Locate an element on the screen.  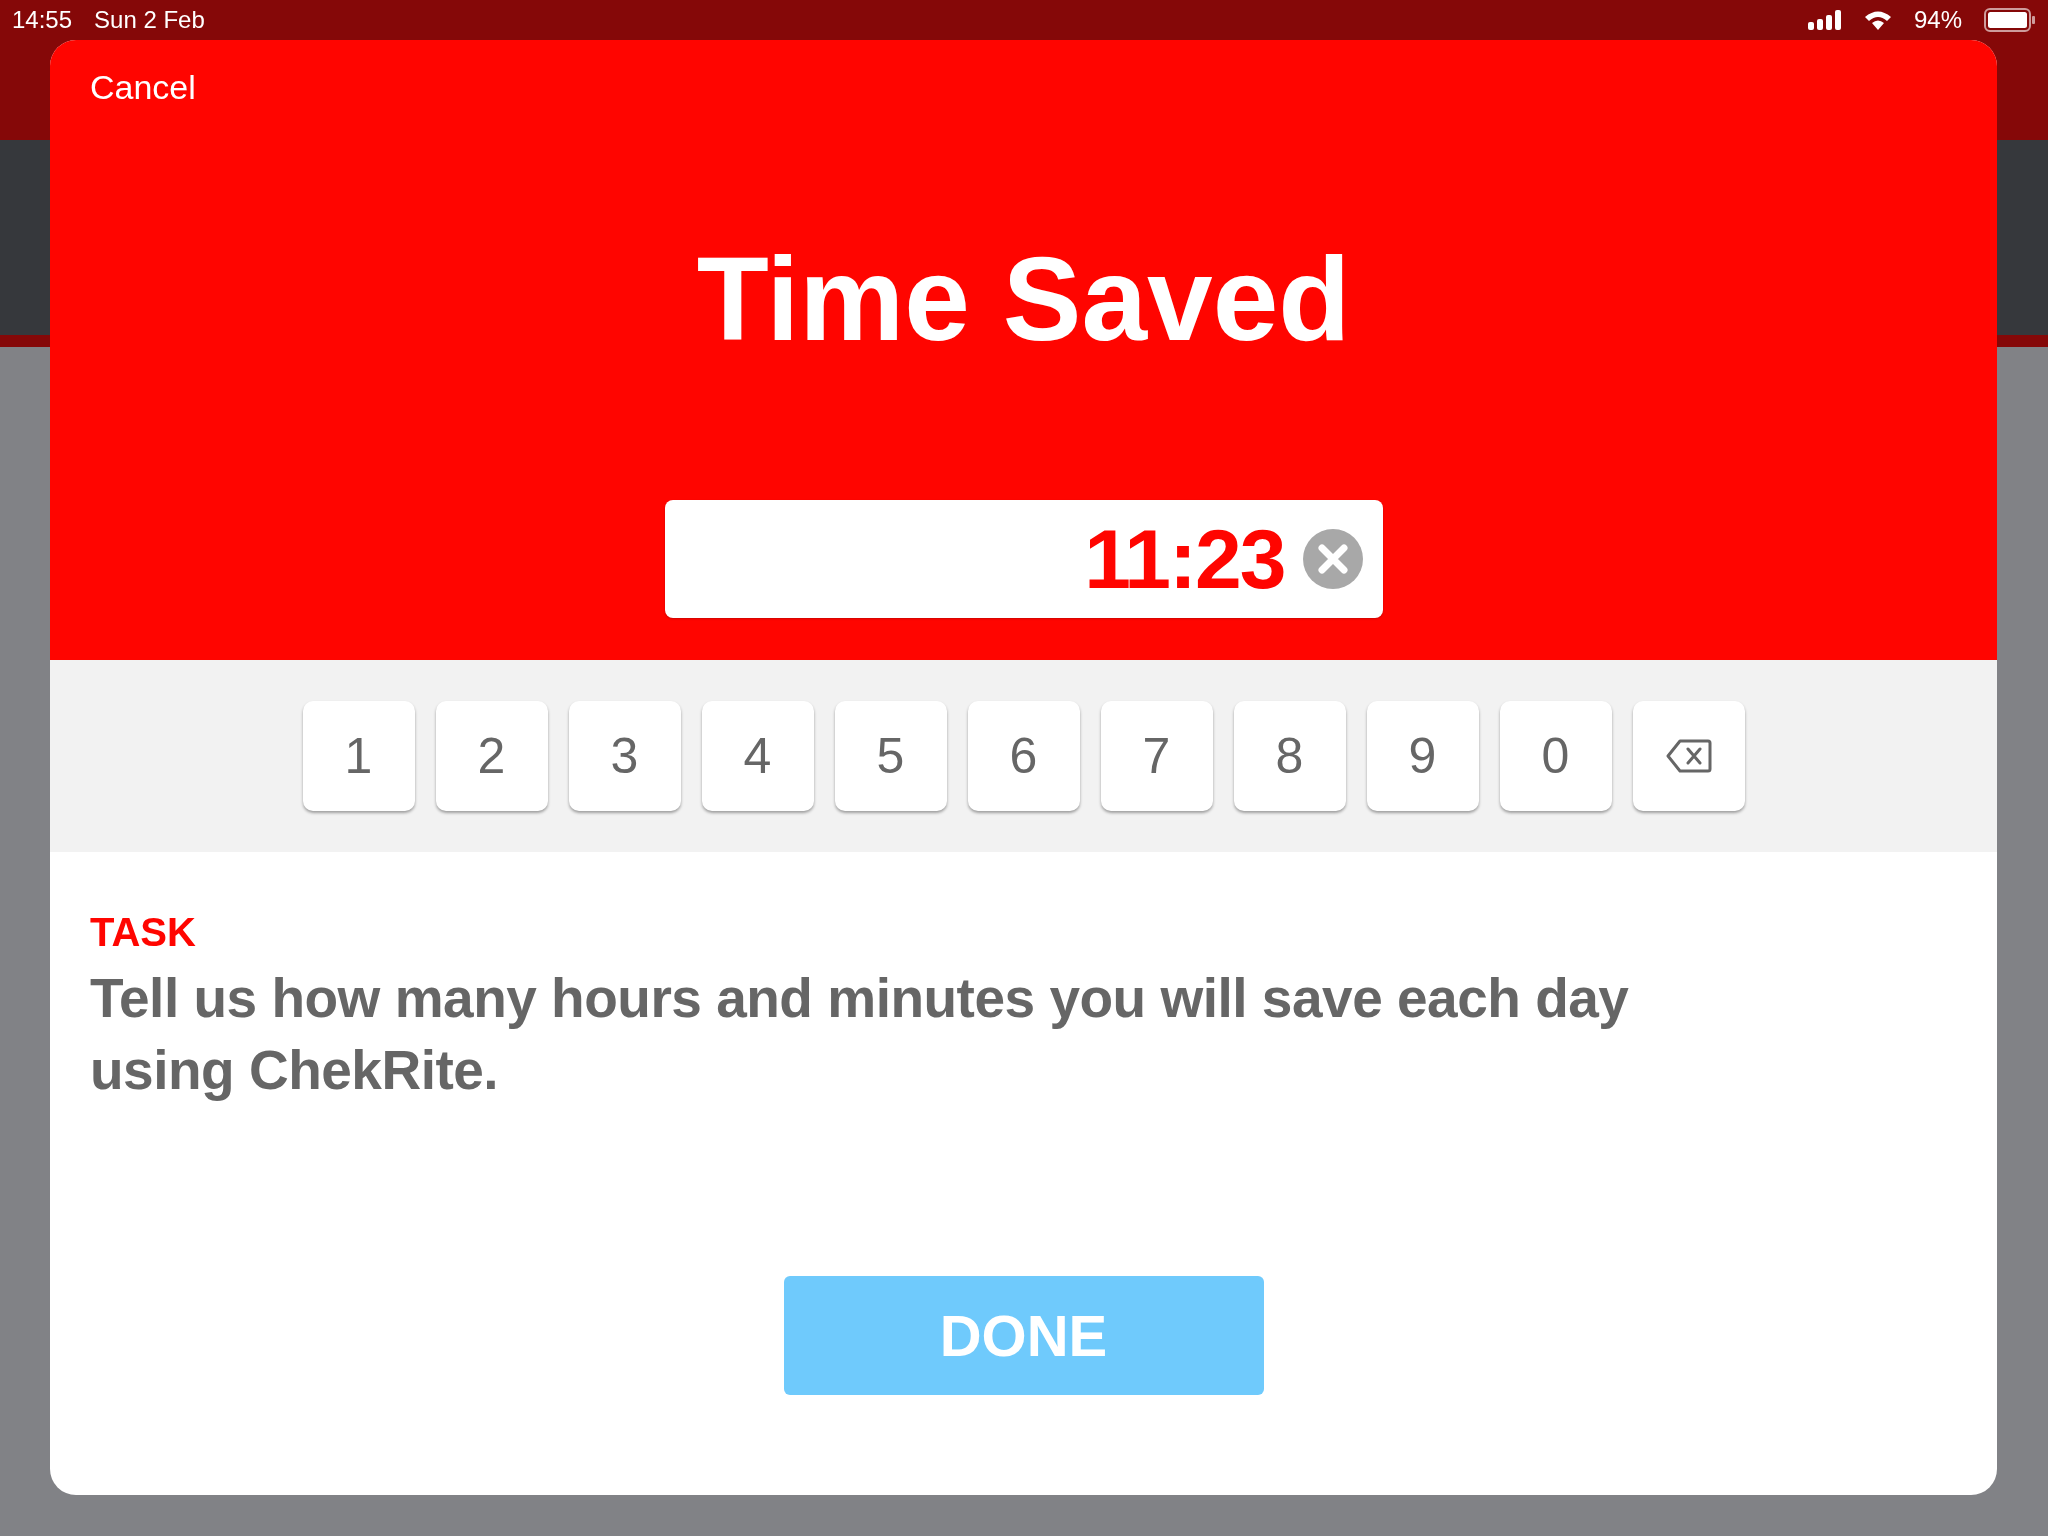
digit-key: 6 is located at coordinates (1023, 756).